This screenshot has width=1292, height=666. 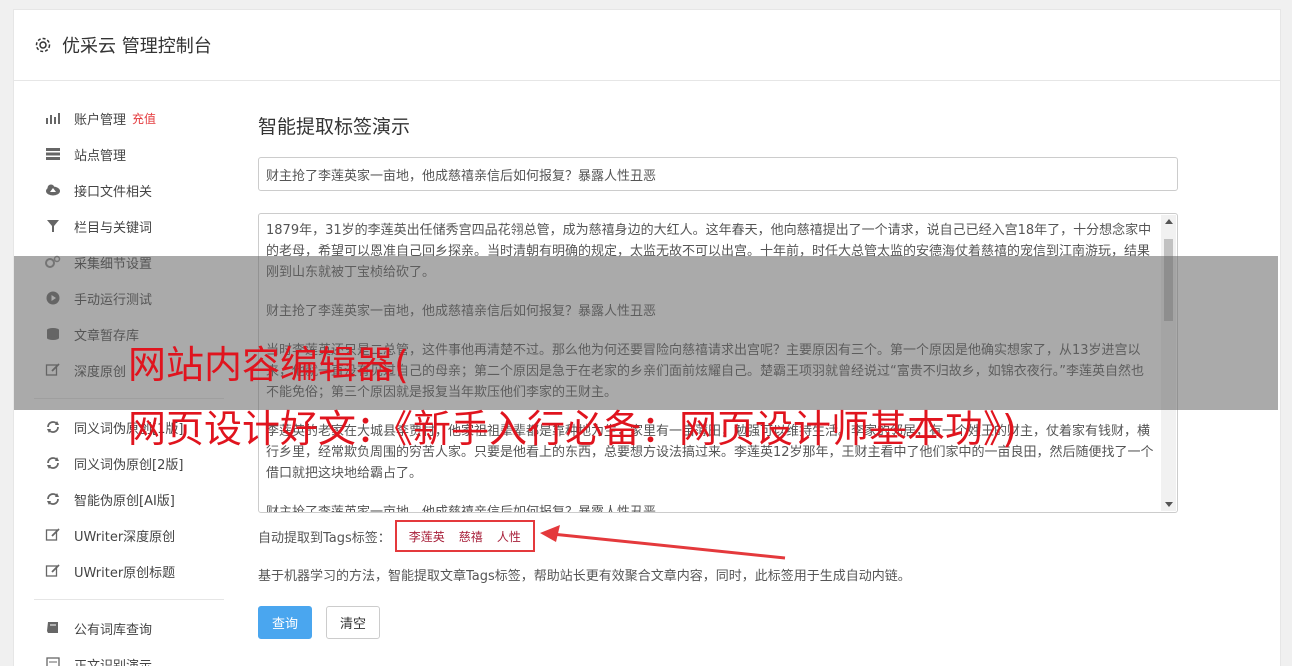 I want to click on tag-item: 慈禧, so click(x=470, y=536).